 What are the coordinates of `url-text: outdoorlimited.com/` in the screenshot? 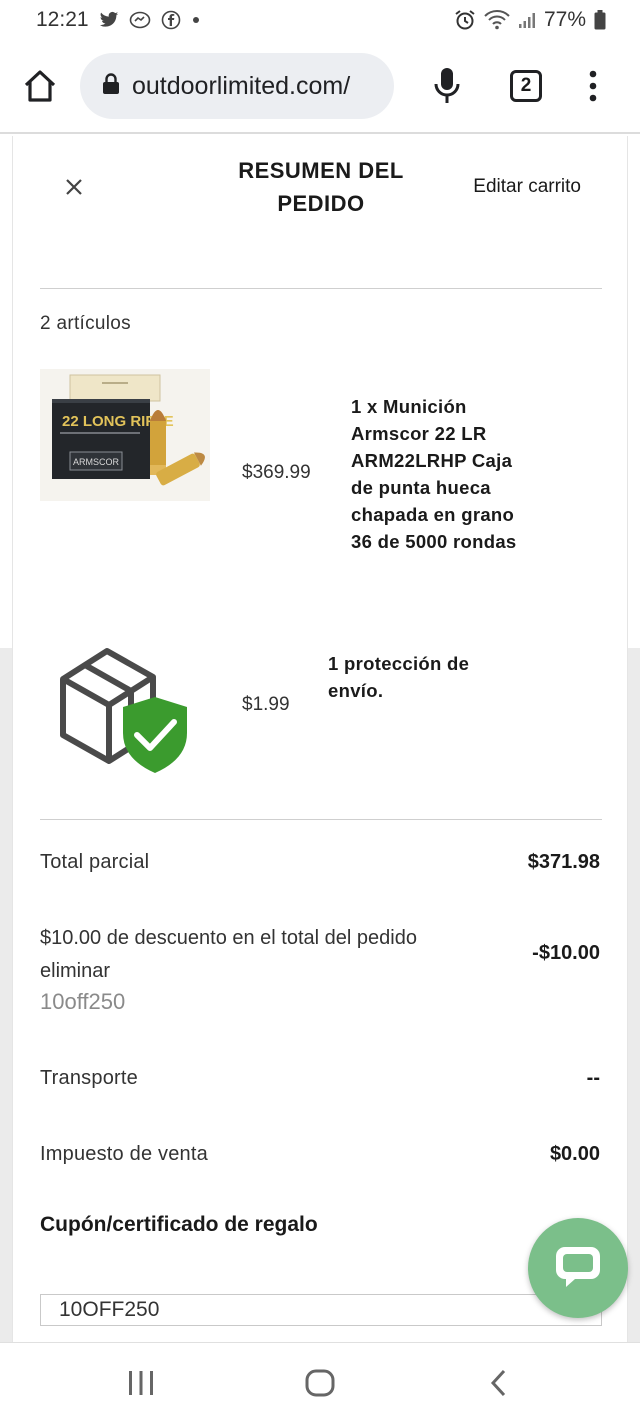 It's located at (241, 85).